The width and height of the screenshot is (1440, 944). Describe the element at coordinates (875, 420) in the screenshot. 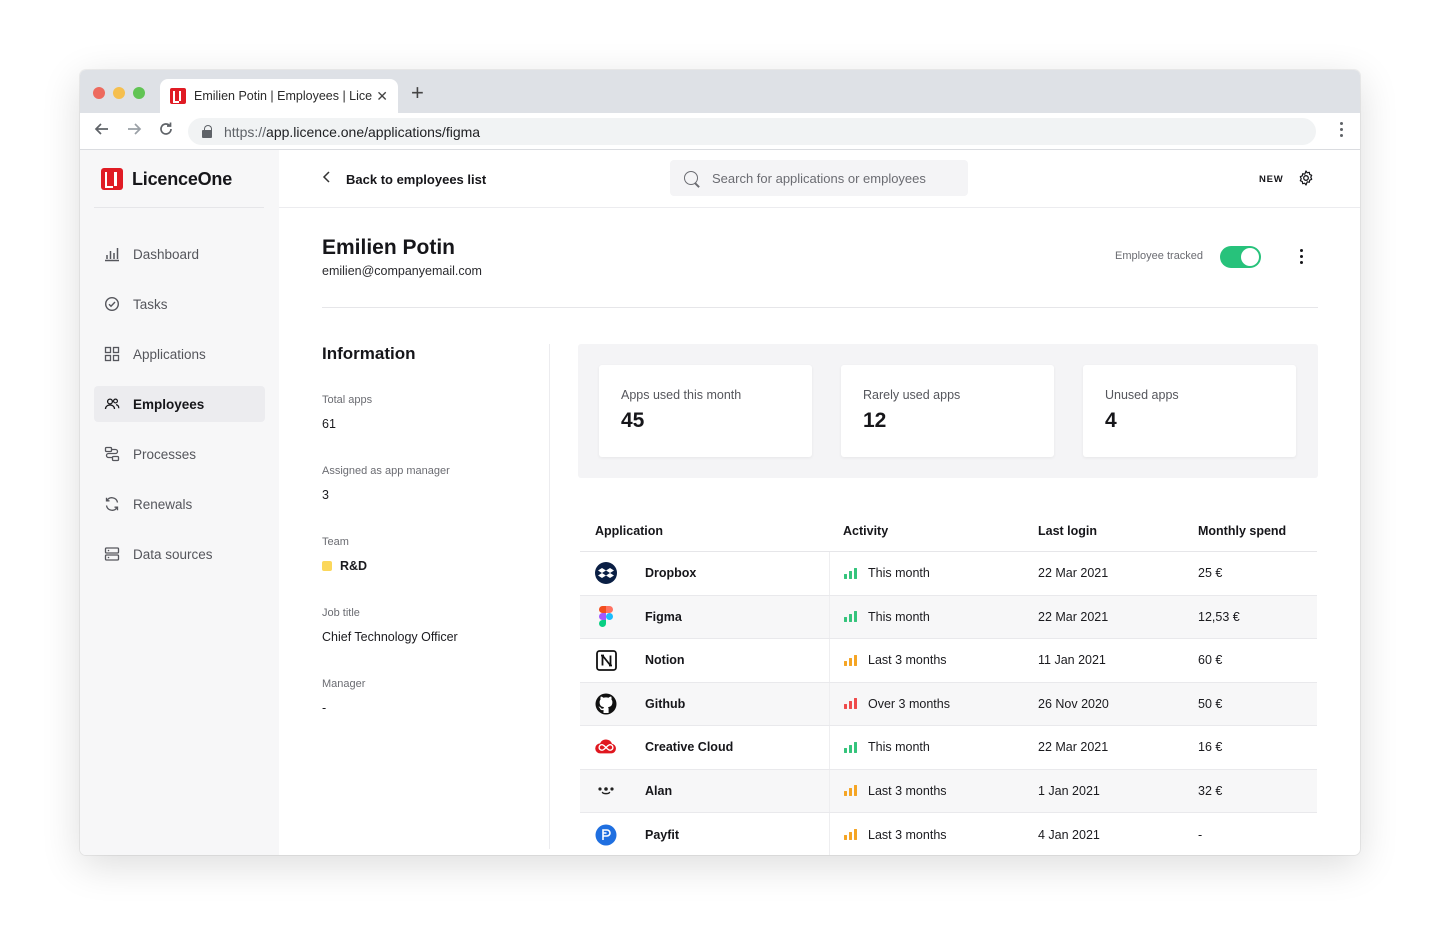

I see `stat-value: 12` at that location.